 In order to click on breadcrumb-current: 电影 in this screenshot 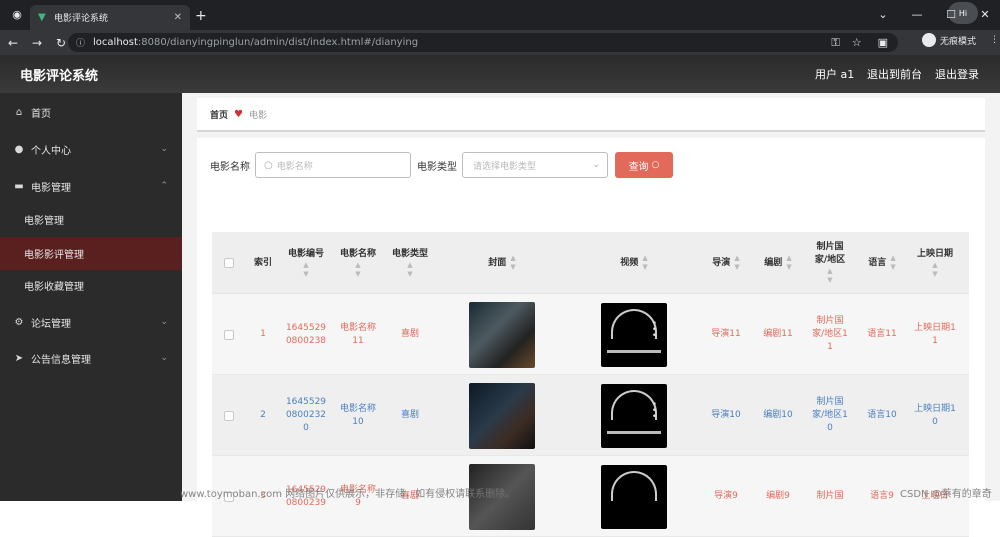, I will do `click(257, 115)`.